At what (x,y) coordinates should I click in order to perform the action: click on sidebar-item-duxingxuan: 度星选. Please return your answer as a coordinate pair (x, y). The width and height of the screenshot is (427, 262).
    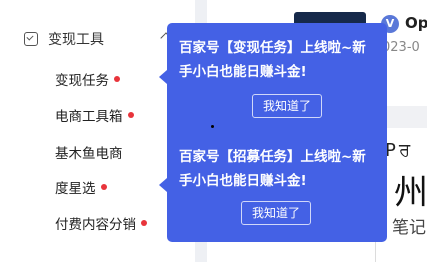
    Looking at the image, I should click on (81, 187).